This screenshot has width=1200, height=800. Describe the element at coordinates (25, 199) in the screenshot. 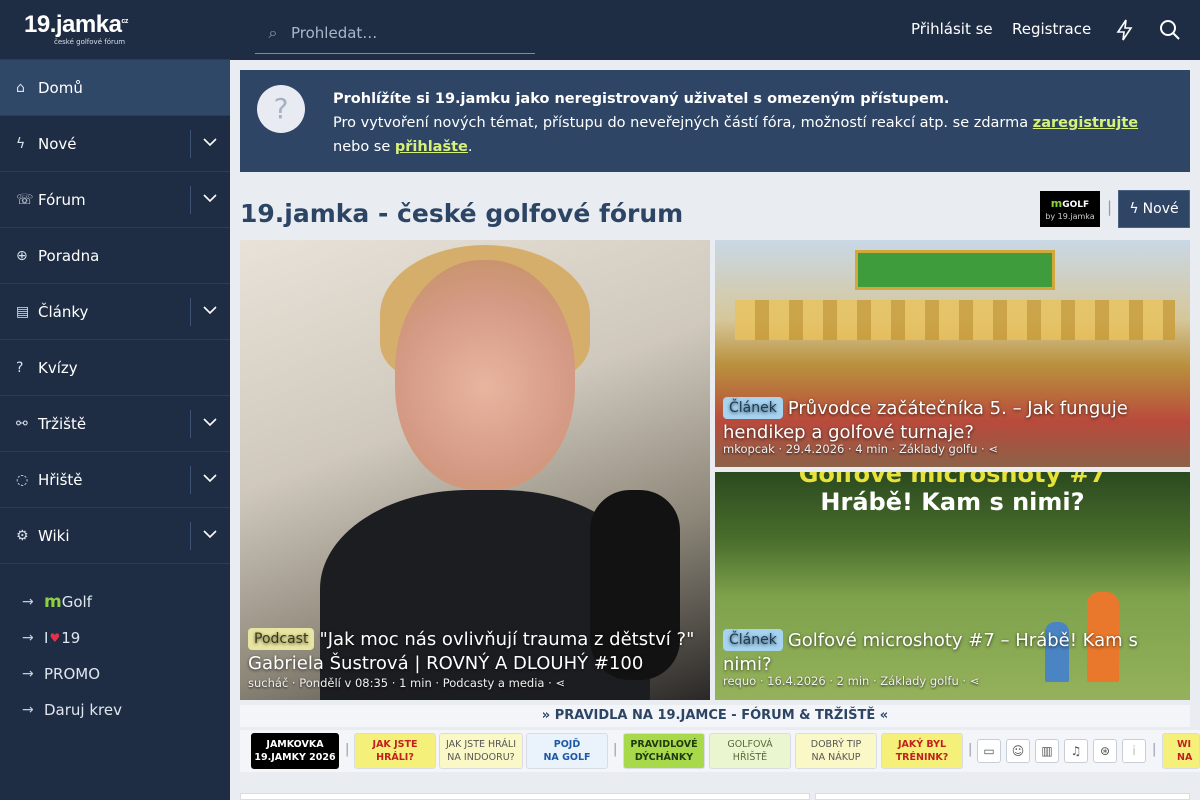

I see `chat-icon: ☏` at that location.